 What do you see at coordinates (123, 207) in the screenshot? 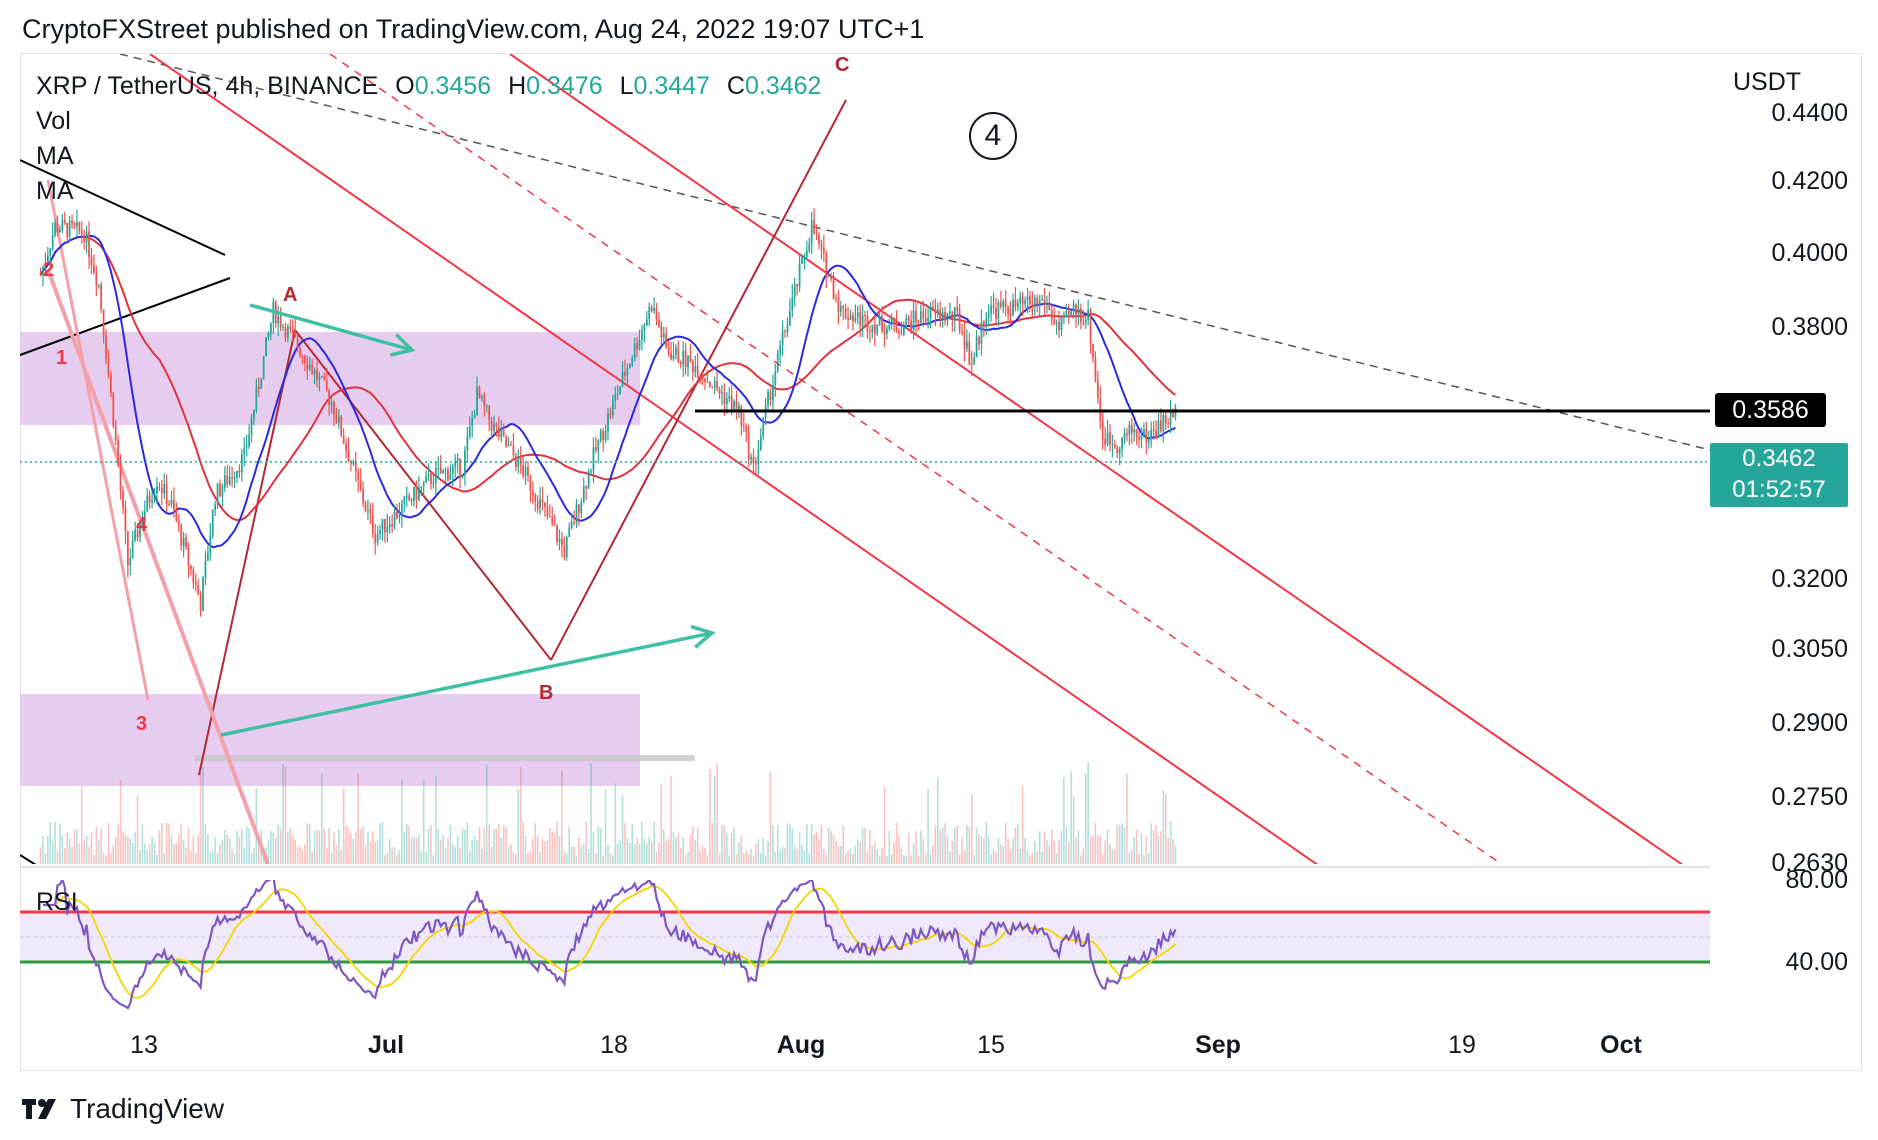
I see `triangle-line-upper` at bounding box center [123, 207].